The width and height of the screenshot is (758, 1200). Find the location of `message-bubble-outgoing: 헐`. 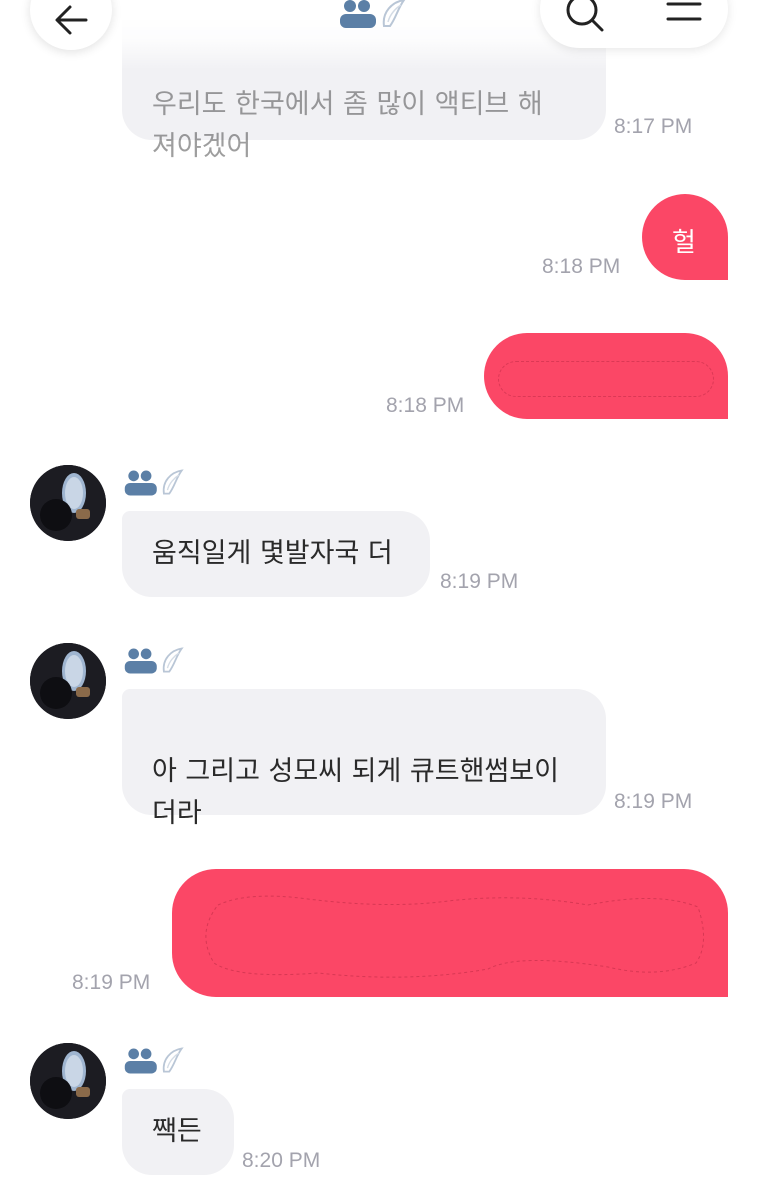

message-bubble-outgoing: 헐 is located at coordinates (685, 237).